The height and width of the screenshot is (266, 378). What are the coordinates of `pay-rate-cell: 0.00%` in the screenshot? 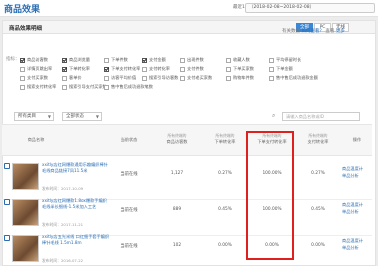 It's located at (272, 245).